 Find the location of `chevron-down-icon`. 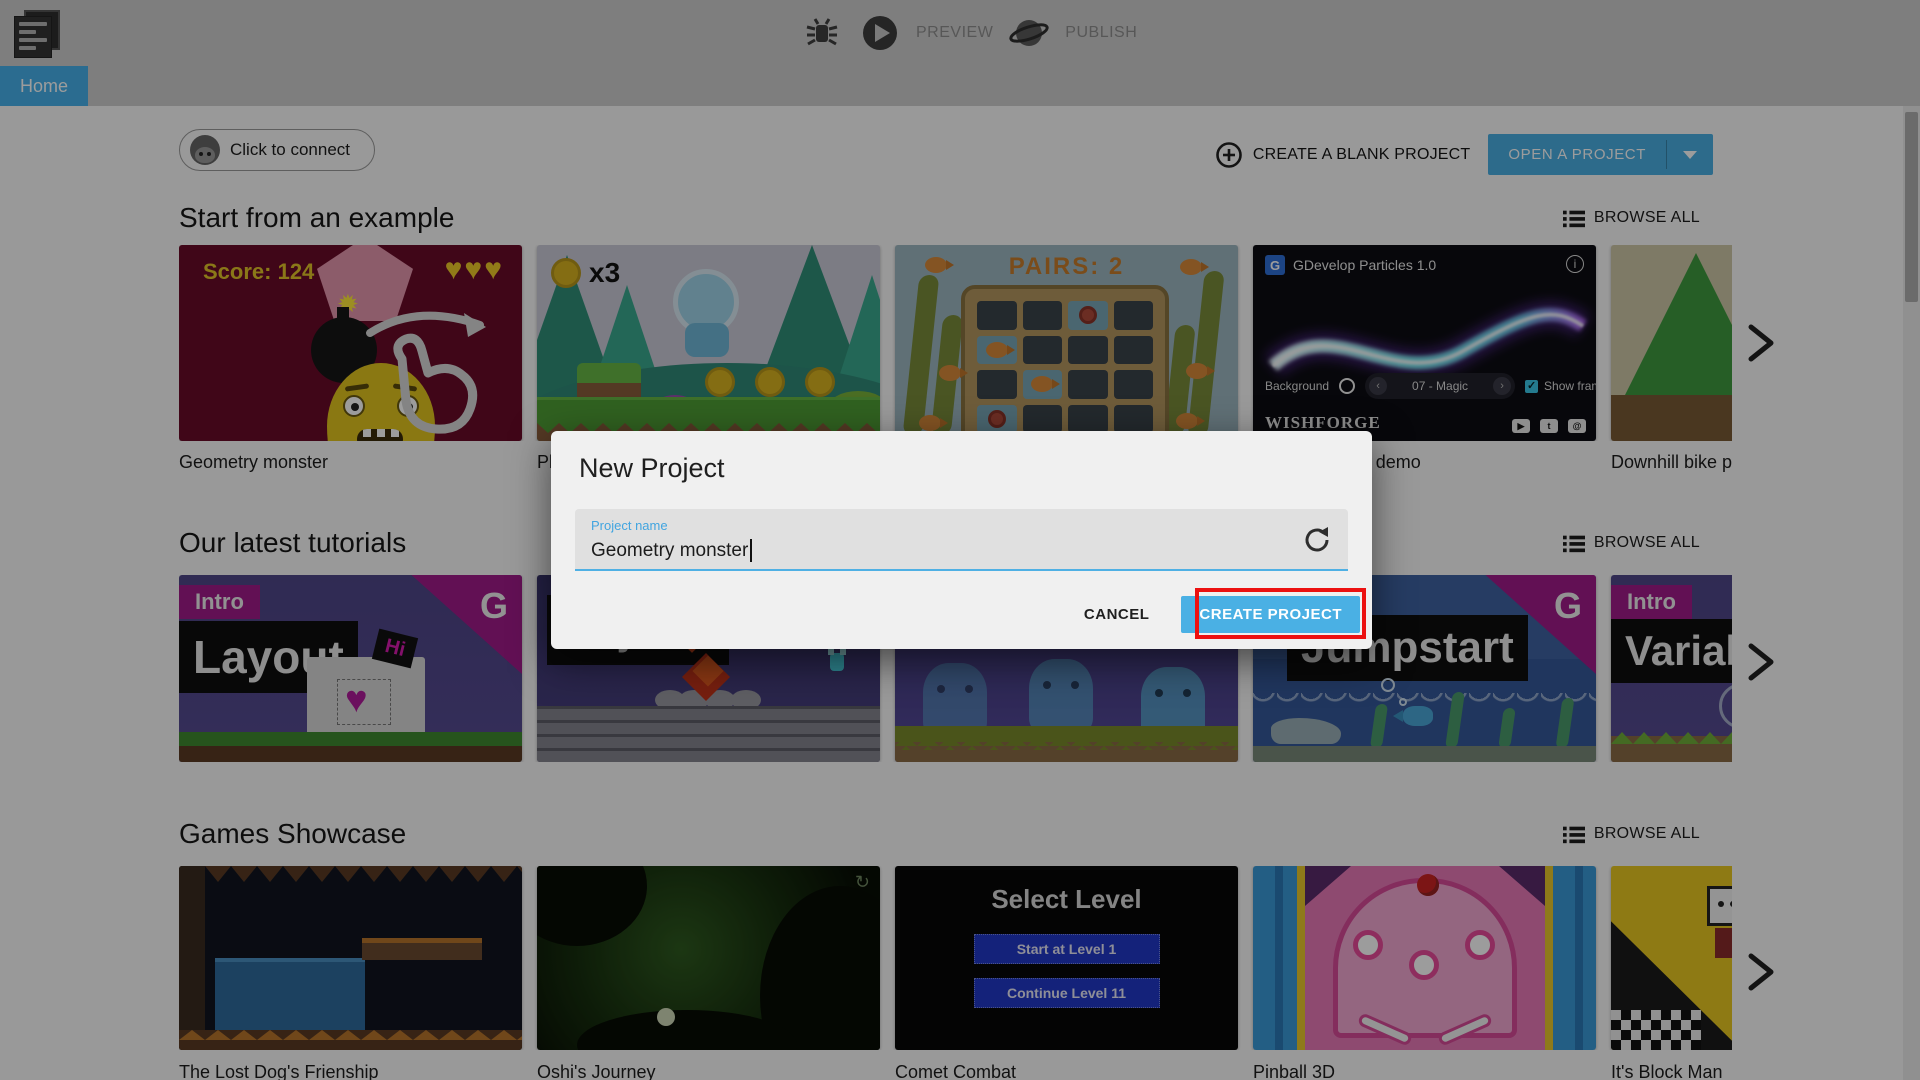

chevron-down-icon is located at coordinates (1690, 154).